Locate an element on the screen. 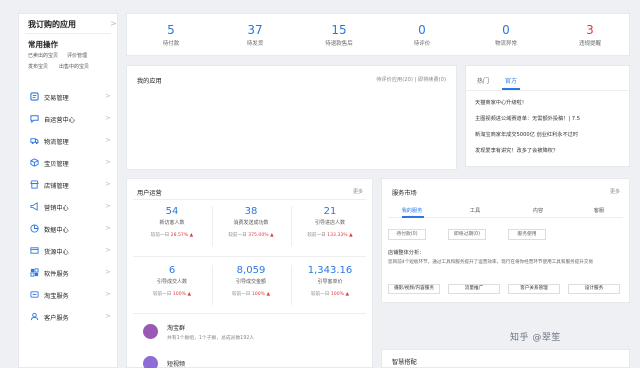 This screenshot has width=640, height=368. metric-label: 引导成交人数 is located at coordinates (171, 282).